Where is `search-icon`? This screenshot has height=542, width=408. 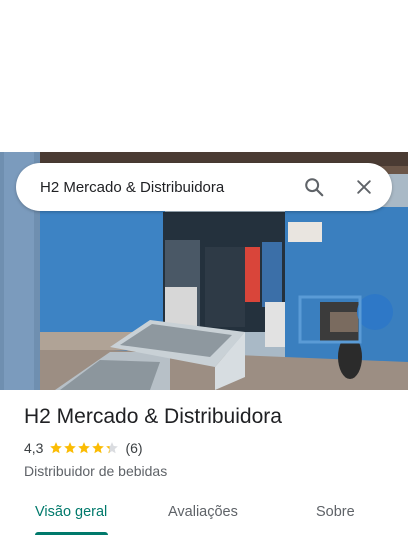
search-icon is located at coordinates (314, 187).